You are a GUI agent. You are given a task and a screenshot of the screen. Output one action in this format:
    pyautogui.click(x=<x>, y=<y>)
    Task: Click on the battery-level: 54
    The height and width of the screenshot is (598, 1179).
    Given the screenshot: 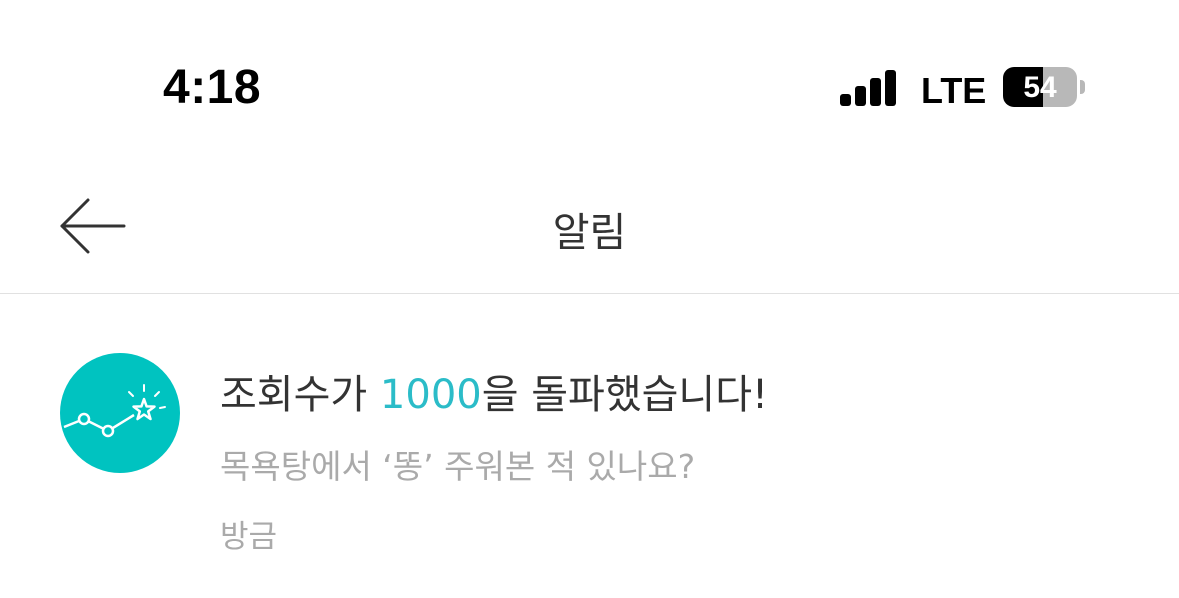 What is the action you would take?
    pyautogui.click(x=1040, y=87)
    